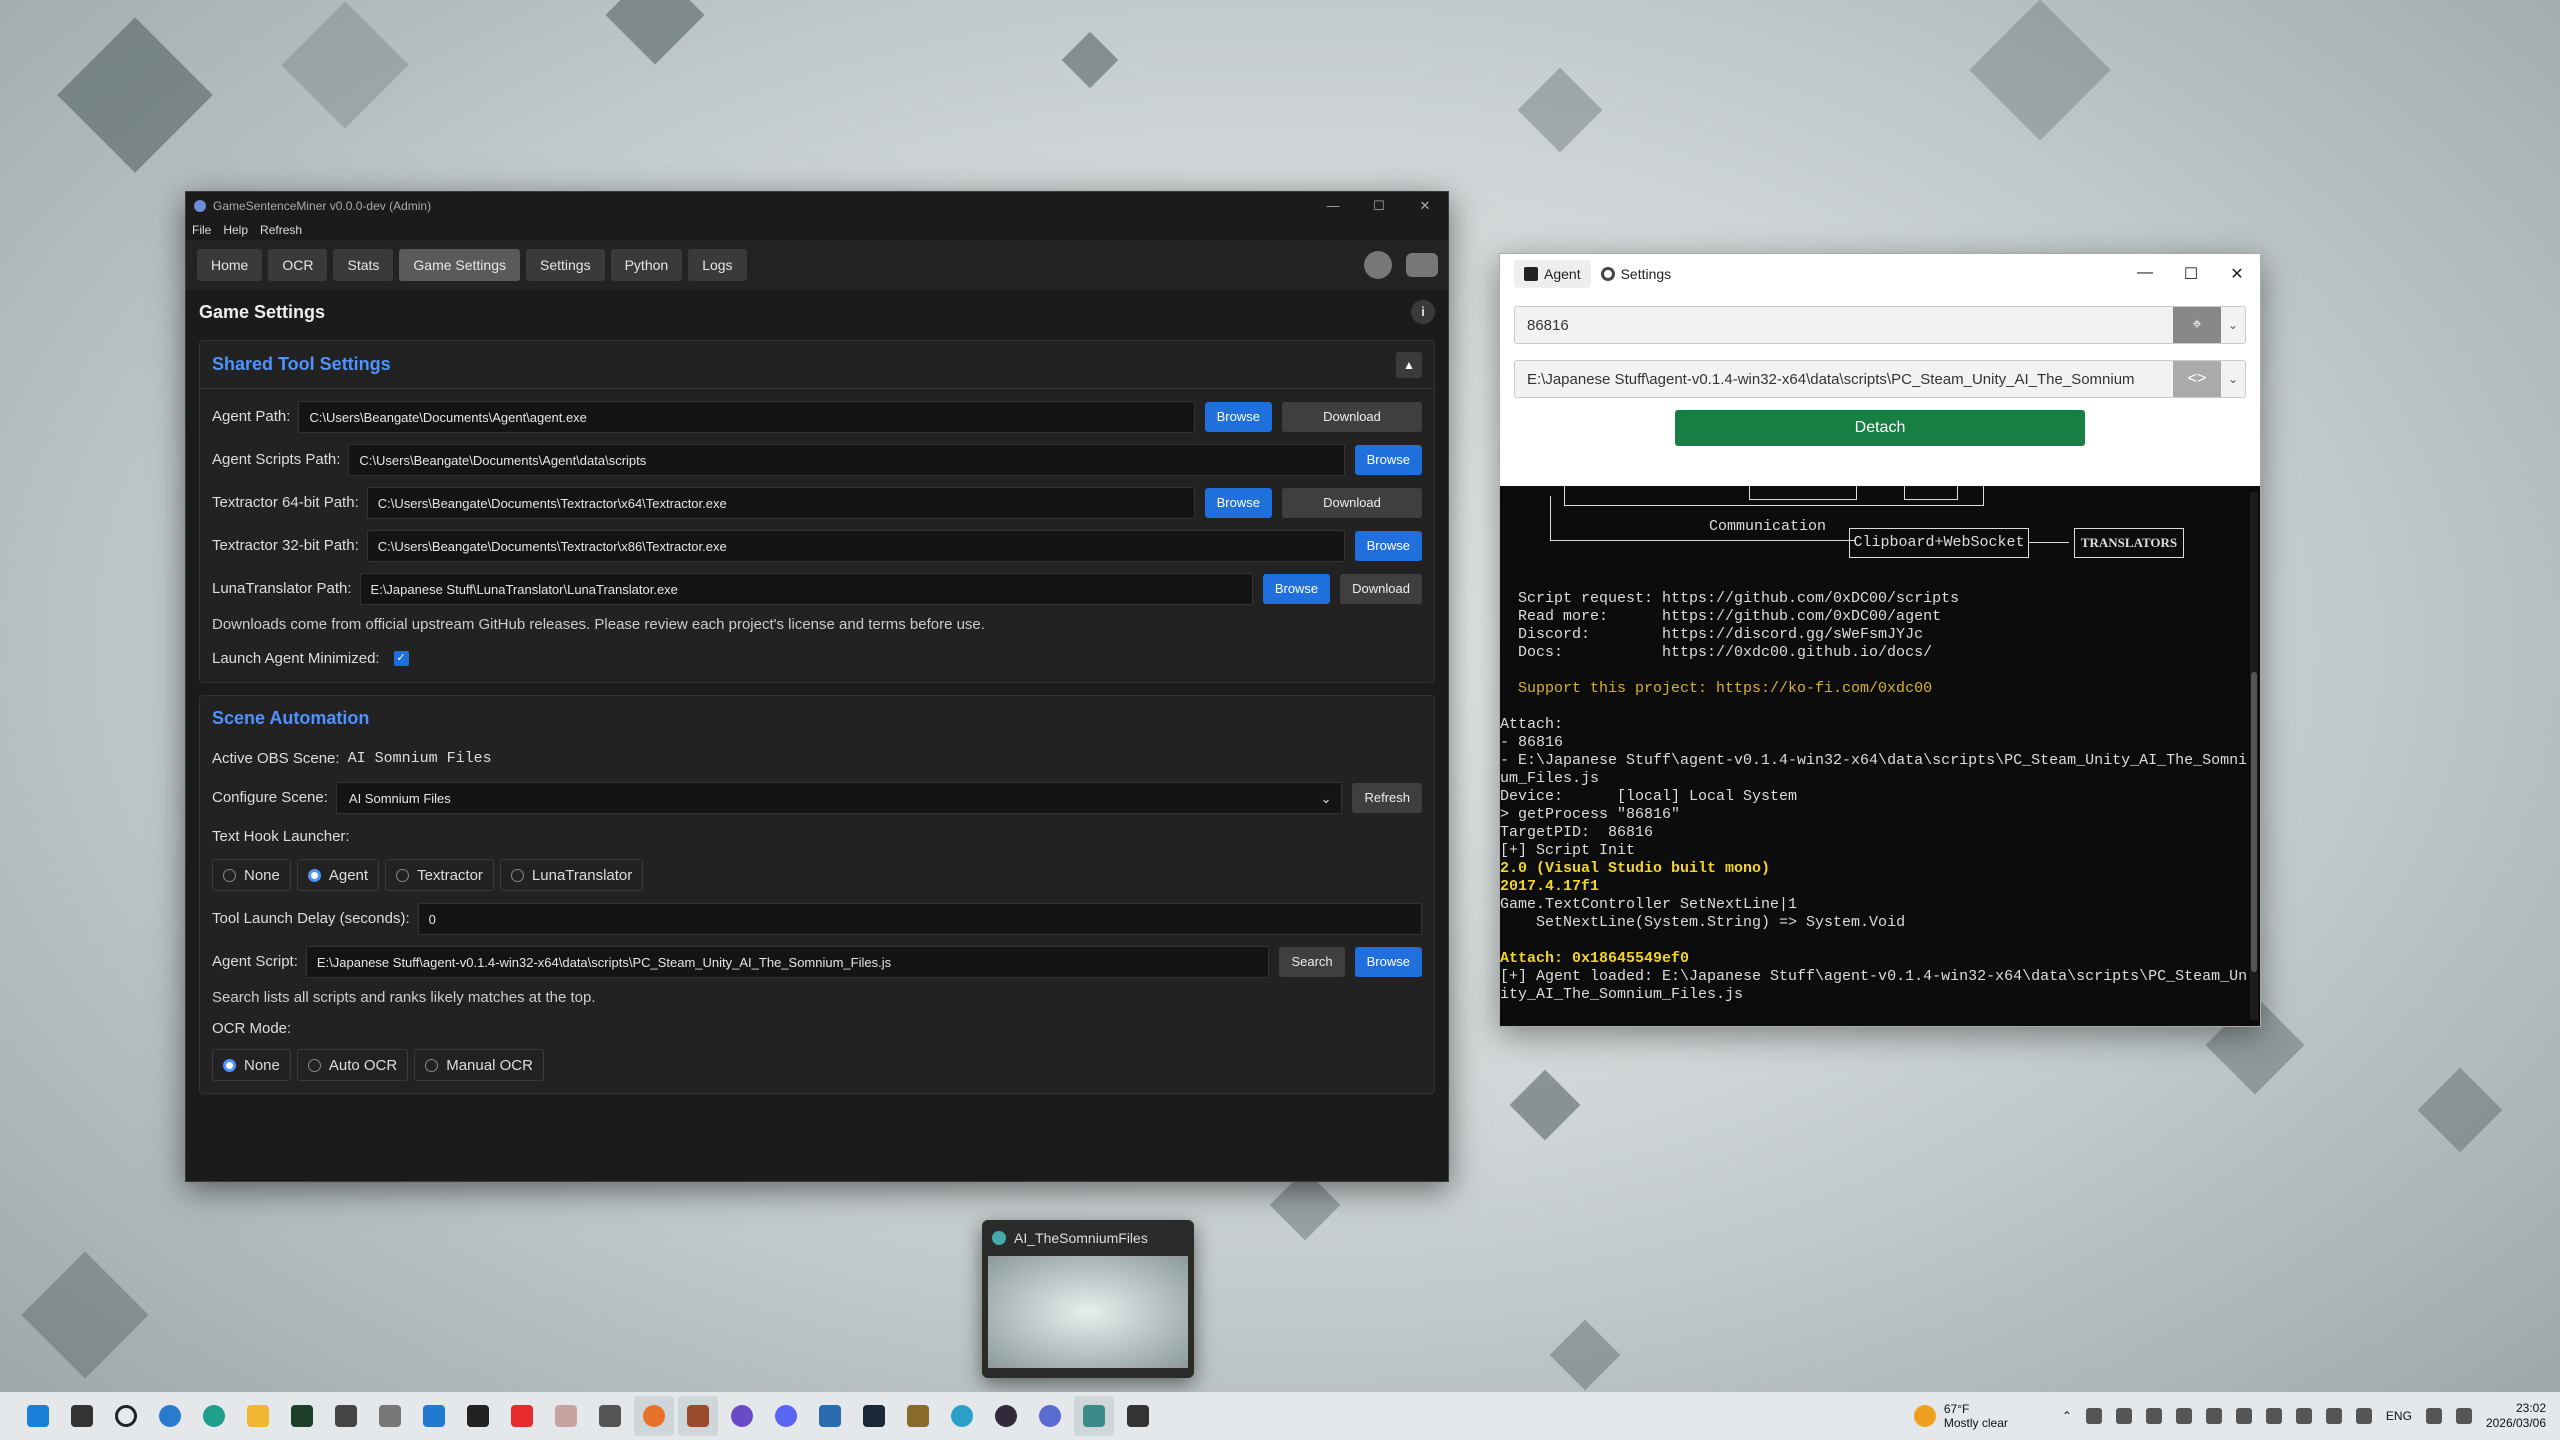 The height and width of the screenshot is (1440, 2560). What do you see at coordinates (201, 230) in the screenshot?
I see `menu-file: File` at bounding box center [201, 230].